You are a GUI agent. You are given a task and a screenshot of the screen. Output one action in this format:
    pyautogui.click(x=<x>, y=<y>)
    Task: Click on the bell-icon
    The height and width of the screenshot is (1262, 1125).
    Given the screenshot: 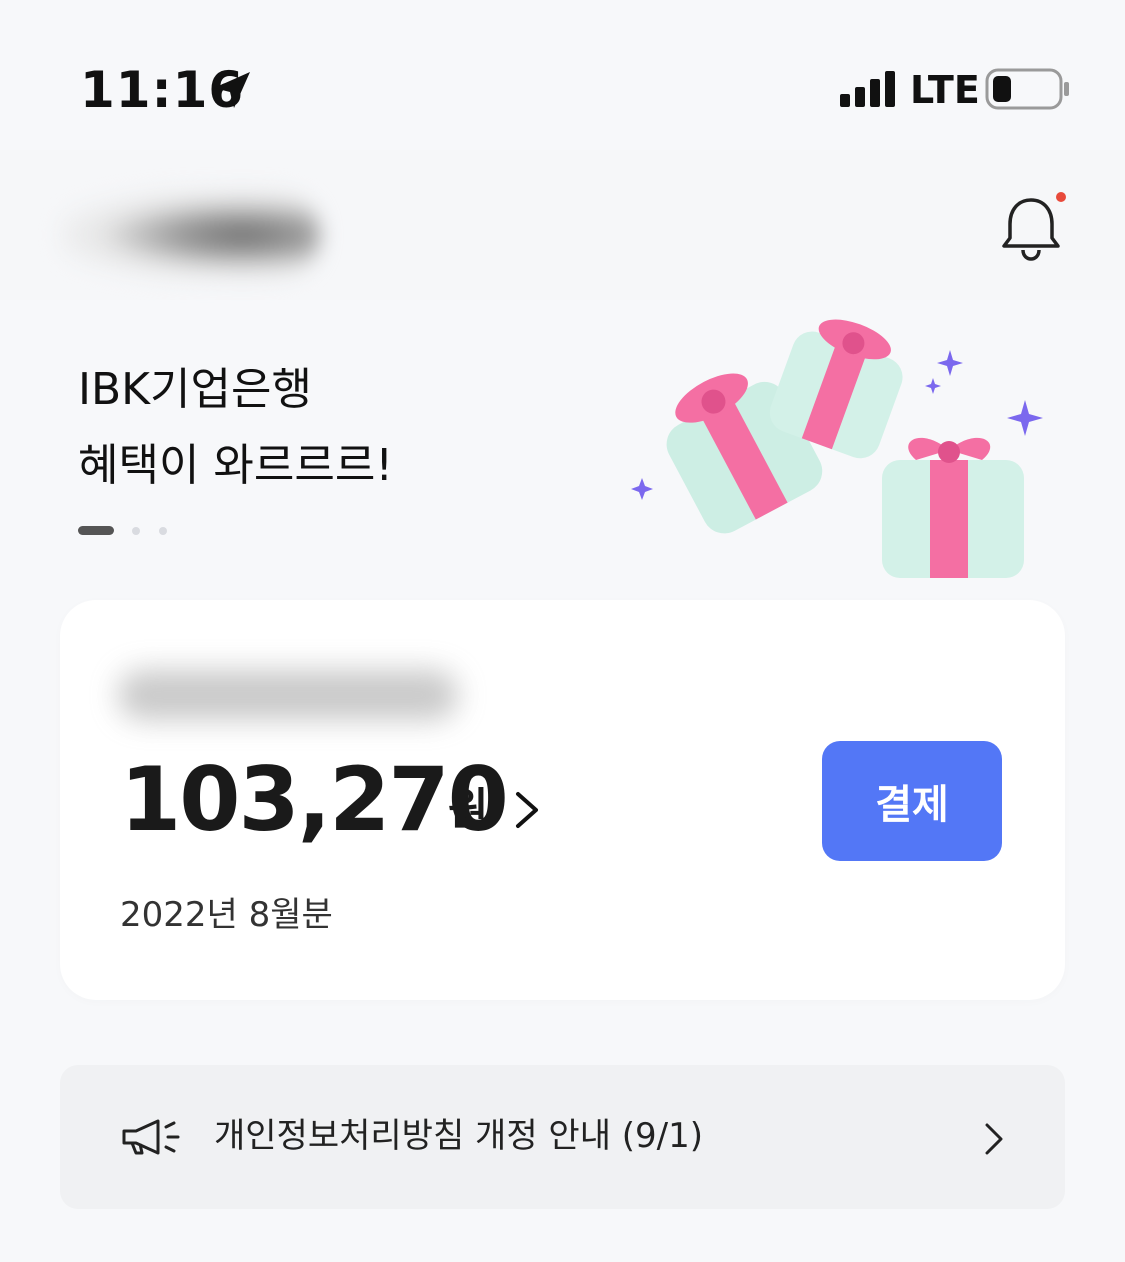 What is the action you would take?
    pyautogui.click(x=1033, y=230)
    